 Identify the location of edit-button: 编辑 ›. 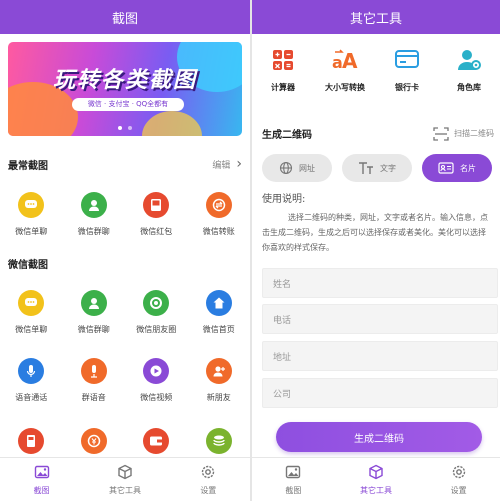
(227, 164).